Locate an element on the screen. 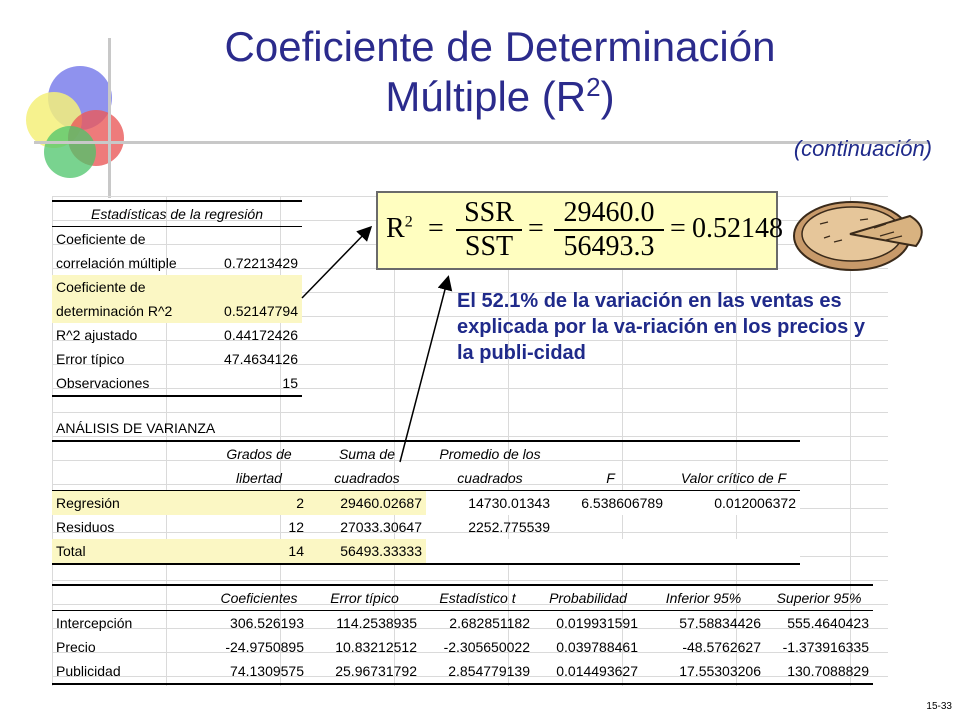 This screenshot has width=960, height=720. page-number: 15-33 is located at coordinates (939, 706).